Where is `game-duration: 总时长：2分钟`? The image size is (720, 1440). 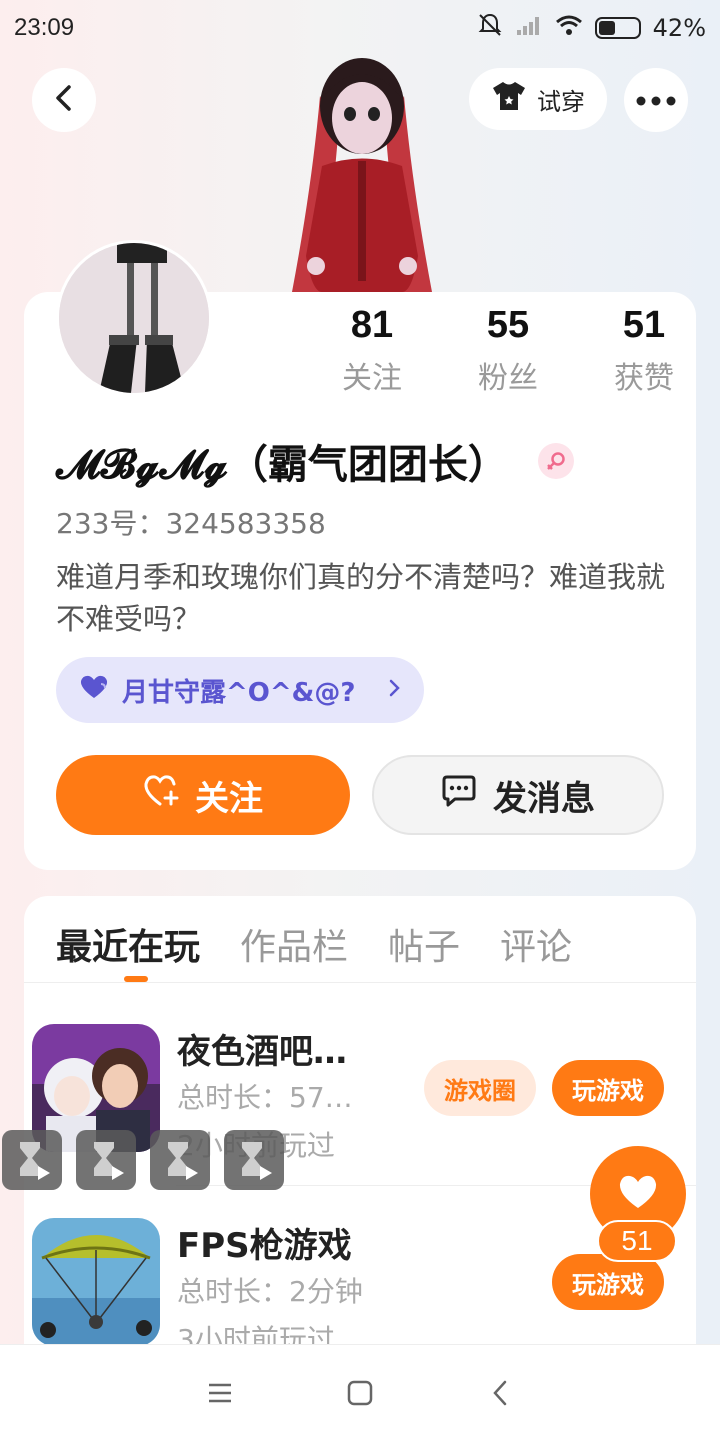
game-duration: 总时长：2分钟 is located at coordinates (270, 1291).